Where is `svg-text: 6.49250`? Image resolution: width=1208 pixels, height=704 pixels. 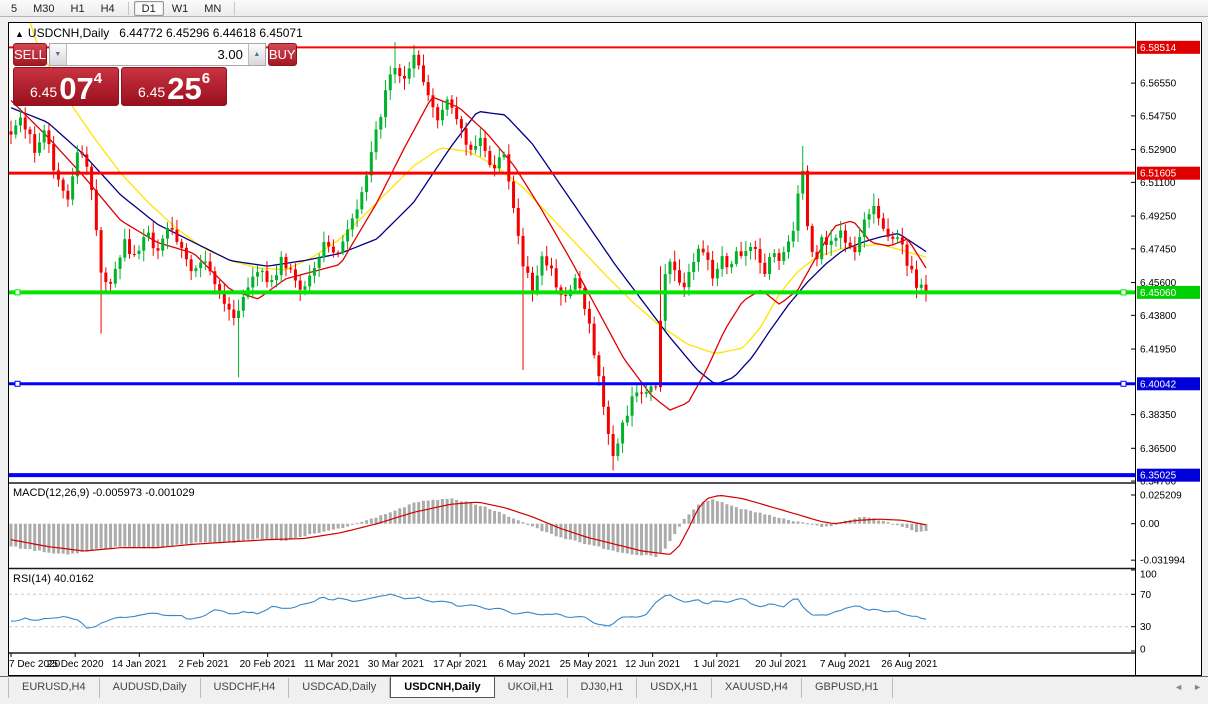
svg-text: 6.49250 is located at coordinates (1158, 217).